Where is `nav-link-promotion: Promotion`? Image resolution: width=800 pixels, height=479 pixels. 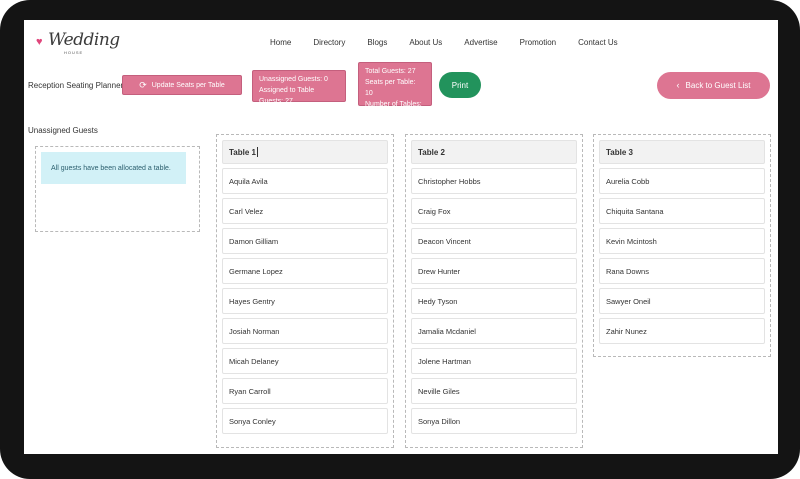 nav-link-promotion: Promotion is located at coordinates (538, 42).